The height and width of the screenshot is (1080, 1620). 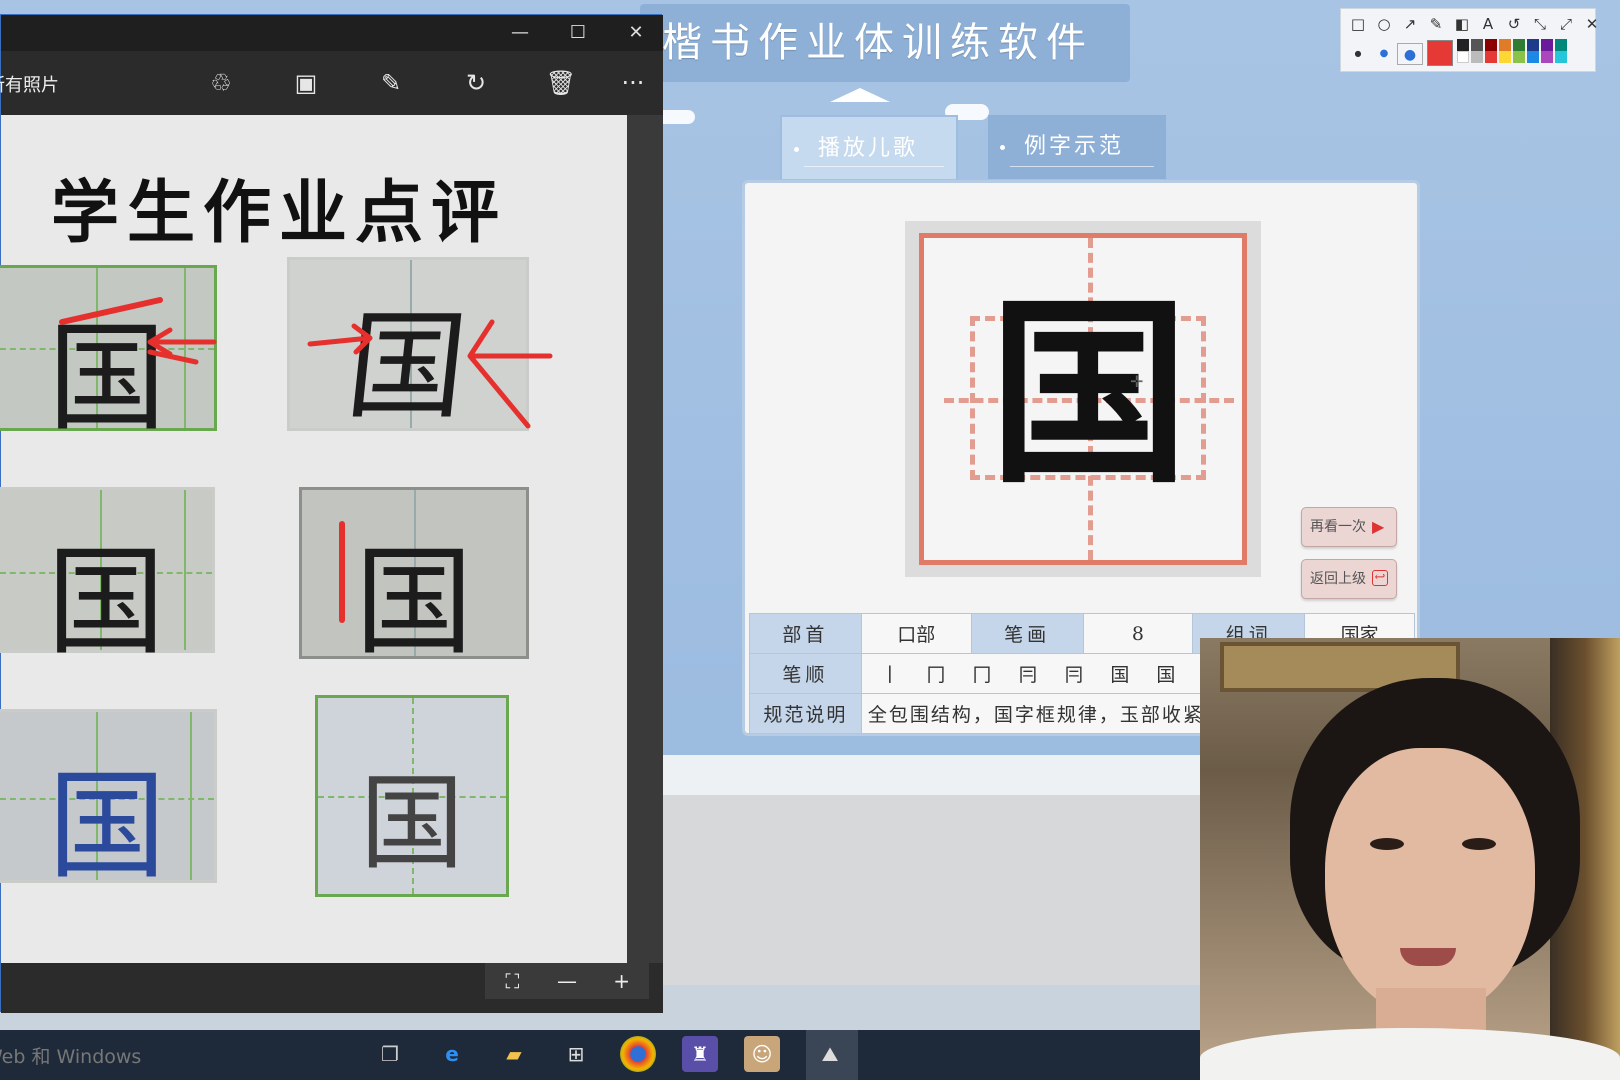 I want to click on task-view-icon: ❐, so click(x=390, y=1054).